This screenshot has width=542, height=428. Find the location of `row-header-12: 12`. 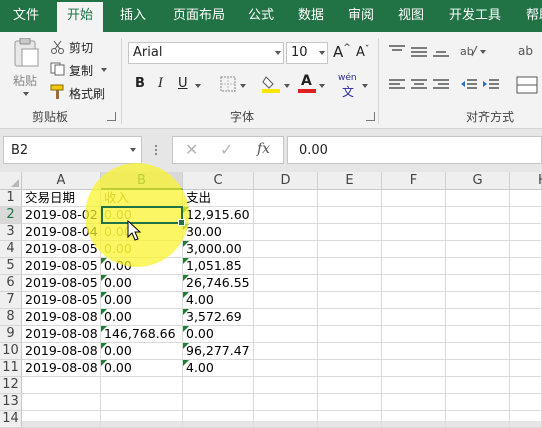

row-header-12: 12 is located at coordinates (11, 385).